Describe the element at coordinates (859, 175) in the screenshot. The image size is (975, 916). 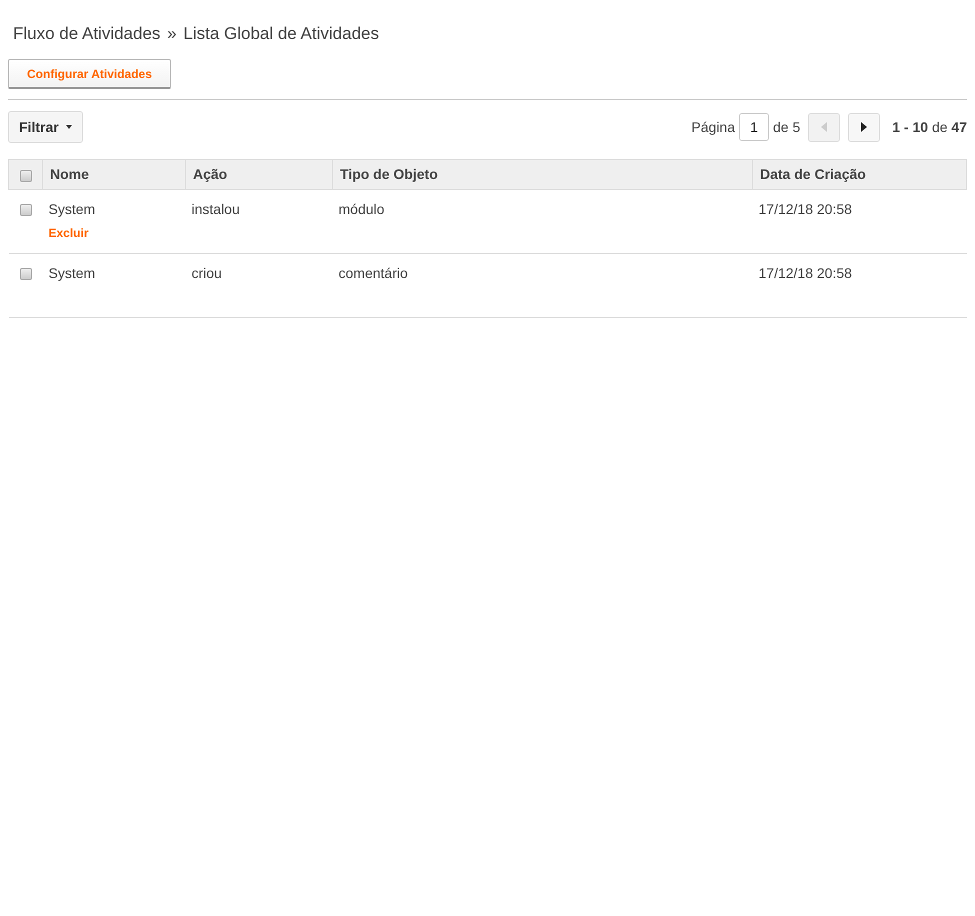
I see `column-header: Data de Criação` at that location.